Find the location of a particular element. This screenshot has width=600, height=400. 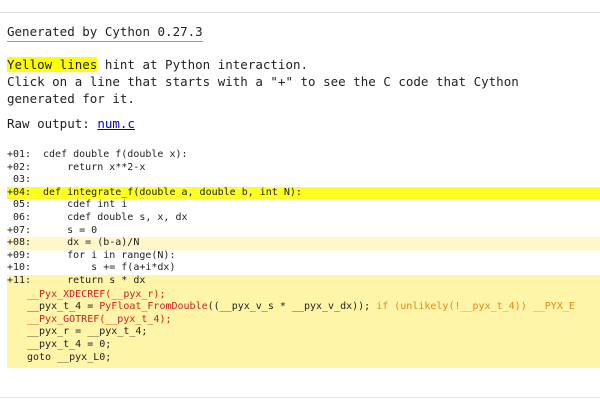

line-code: return s * dx is located at coordinates (91, 280).